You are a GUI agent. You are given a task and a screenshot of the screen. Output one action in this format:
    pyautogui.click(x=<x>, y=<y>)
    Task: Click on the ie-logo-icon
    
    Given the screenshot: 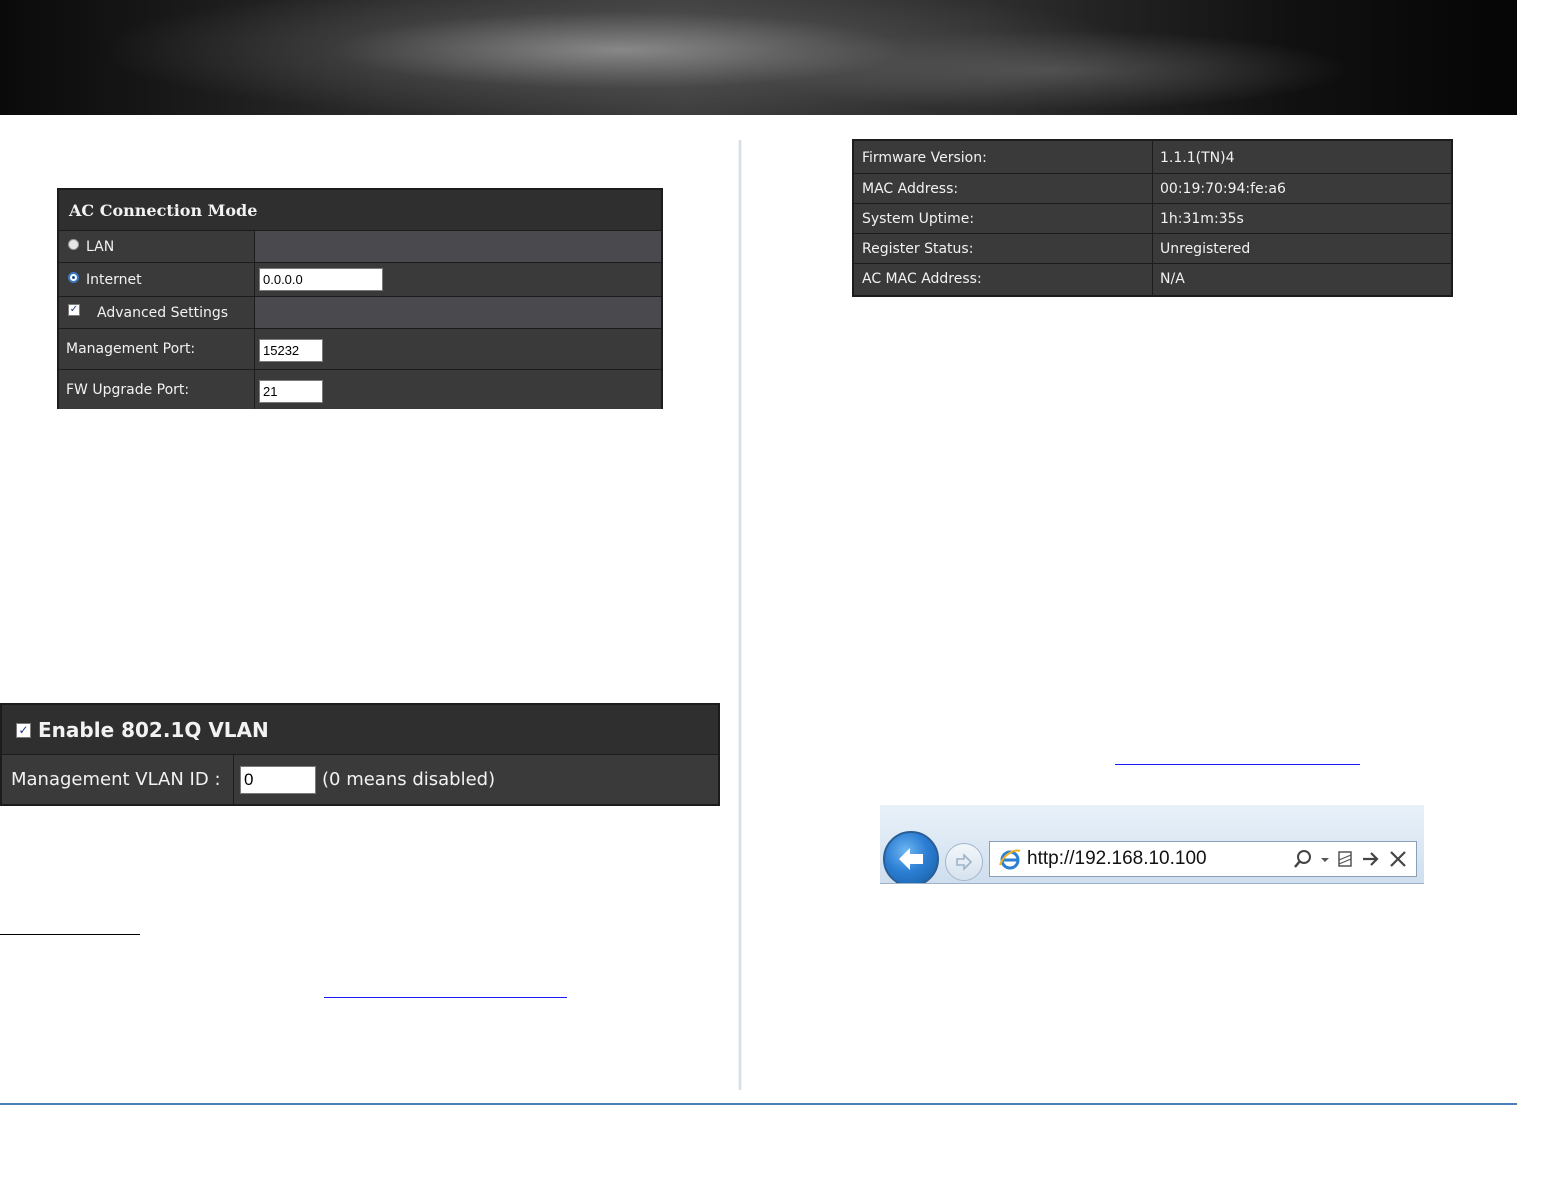 What is the action you would take?
    pyautogui.click(x=1010, y=859)
    